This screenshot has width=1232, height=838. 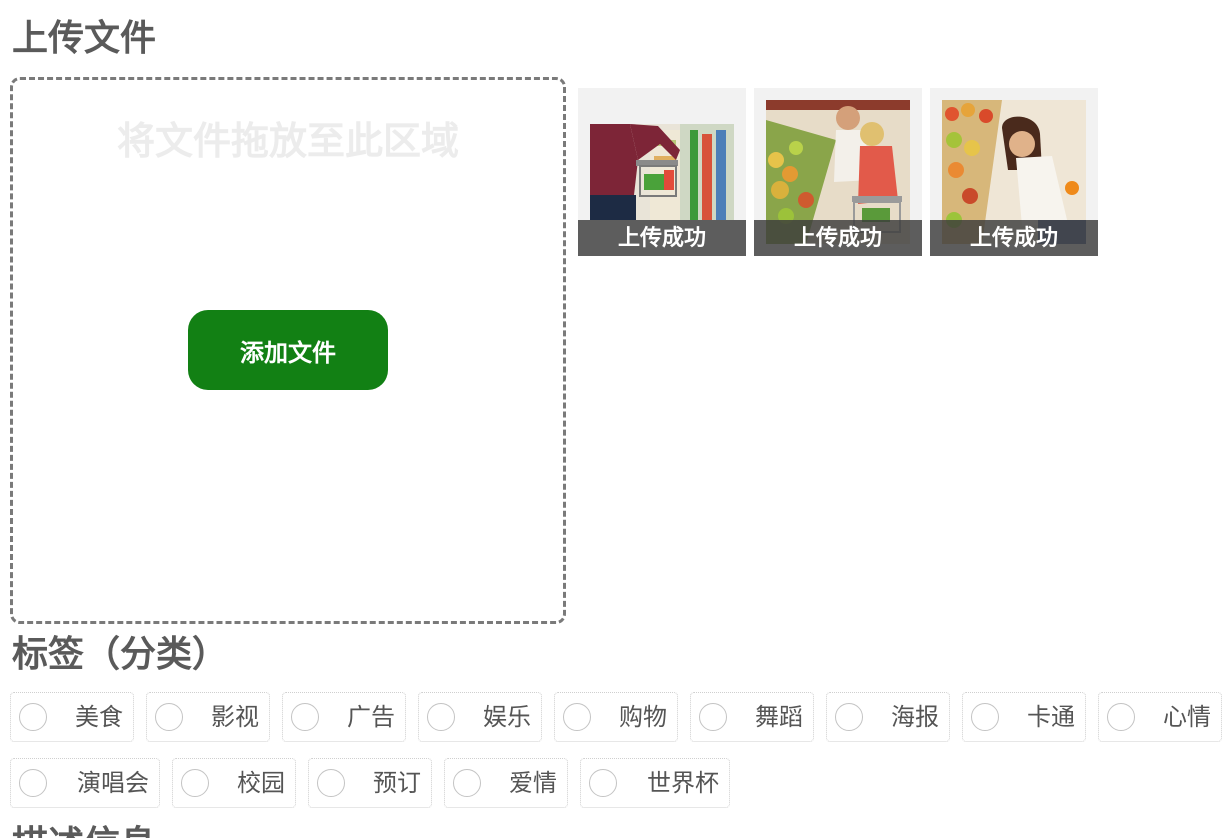 What do you see at coordinates (84, 832) in the screenshot?
I see `description-section-title: 描述信息` at bounding box center [84, 832].